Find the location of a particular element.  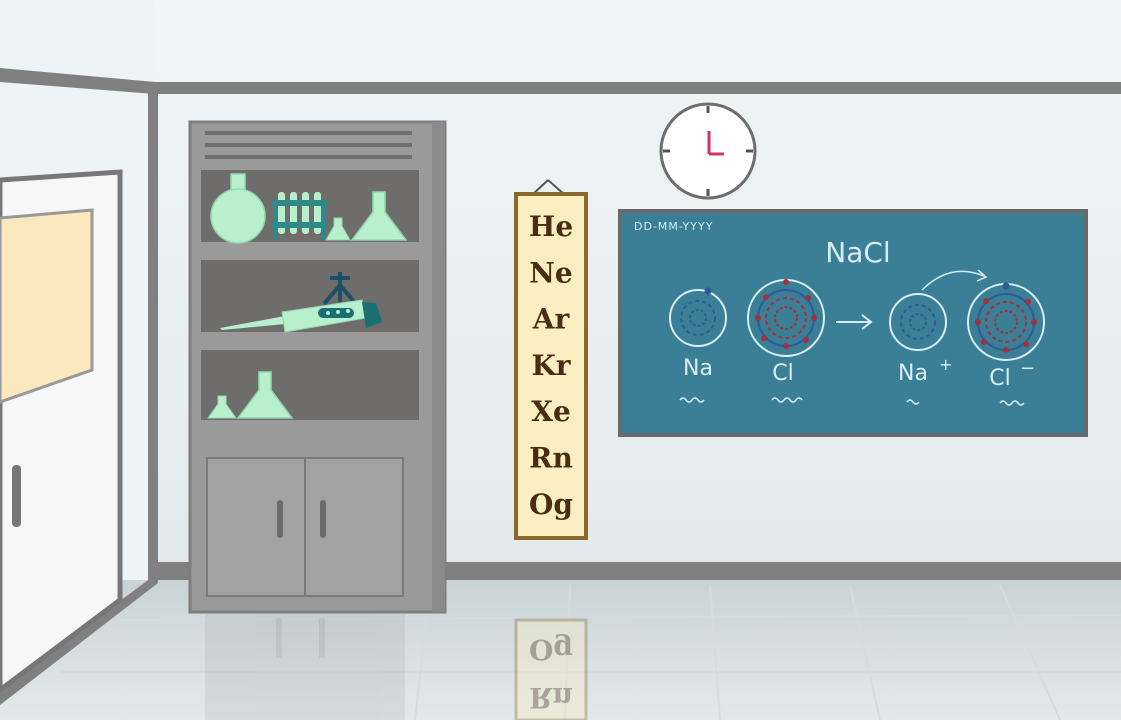

left-wall-board is located at coordinates (61, 431).